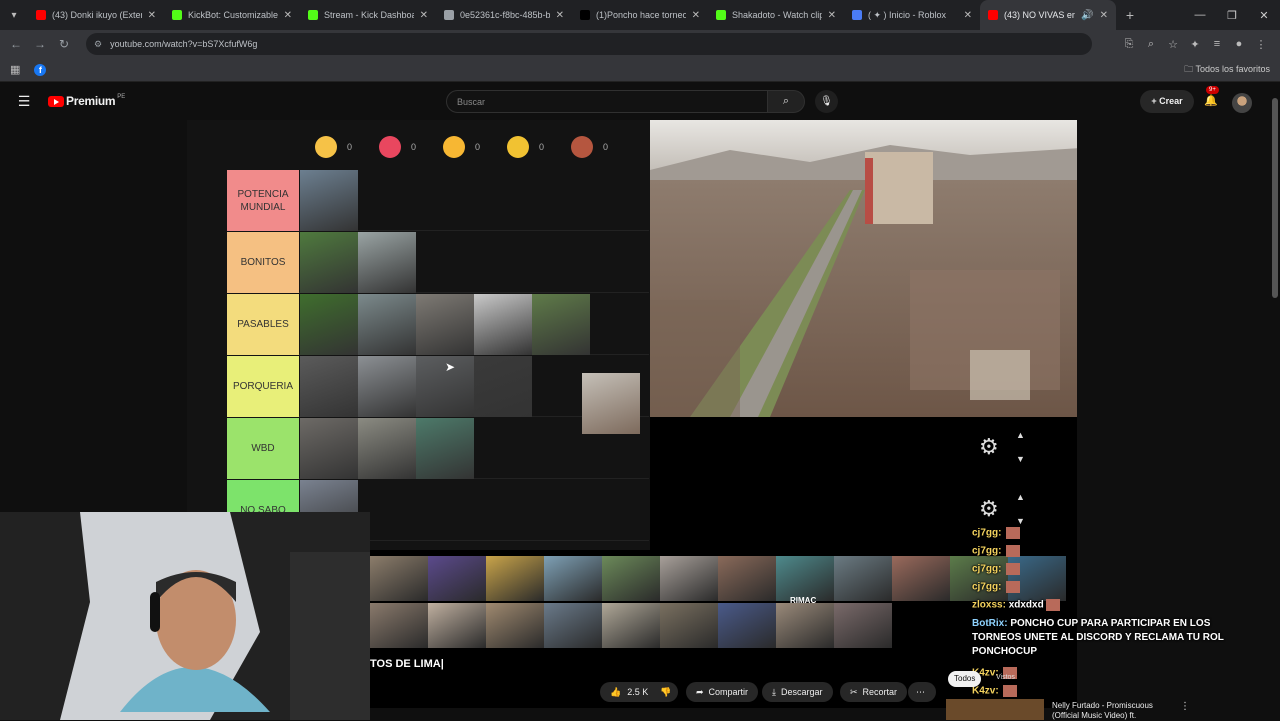 Image resolution: width=1280 pixels, height=721 pixels. What do you see at coordinates (1185, 706) in the screenshot?
I see `recommendation-menu-icon: ⋮` at bounding box center [1185, 706].